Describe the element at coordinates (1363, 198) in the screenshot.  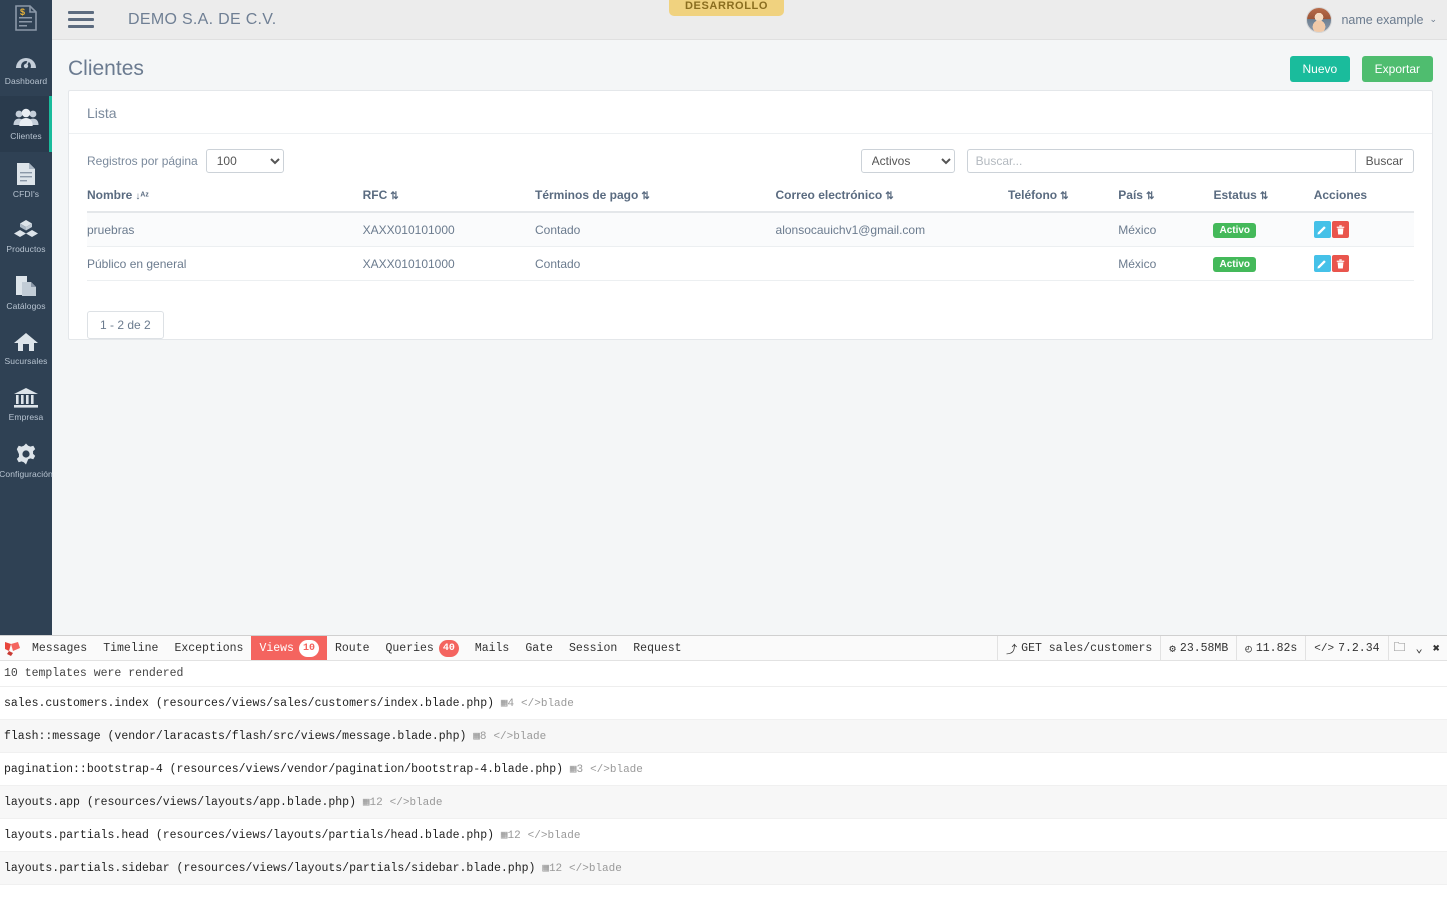
I see `column-header-acciones: Acciones` at that location.